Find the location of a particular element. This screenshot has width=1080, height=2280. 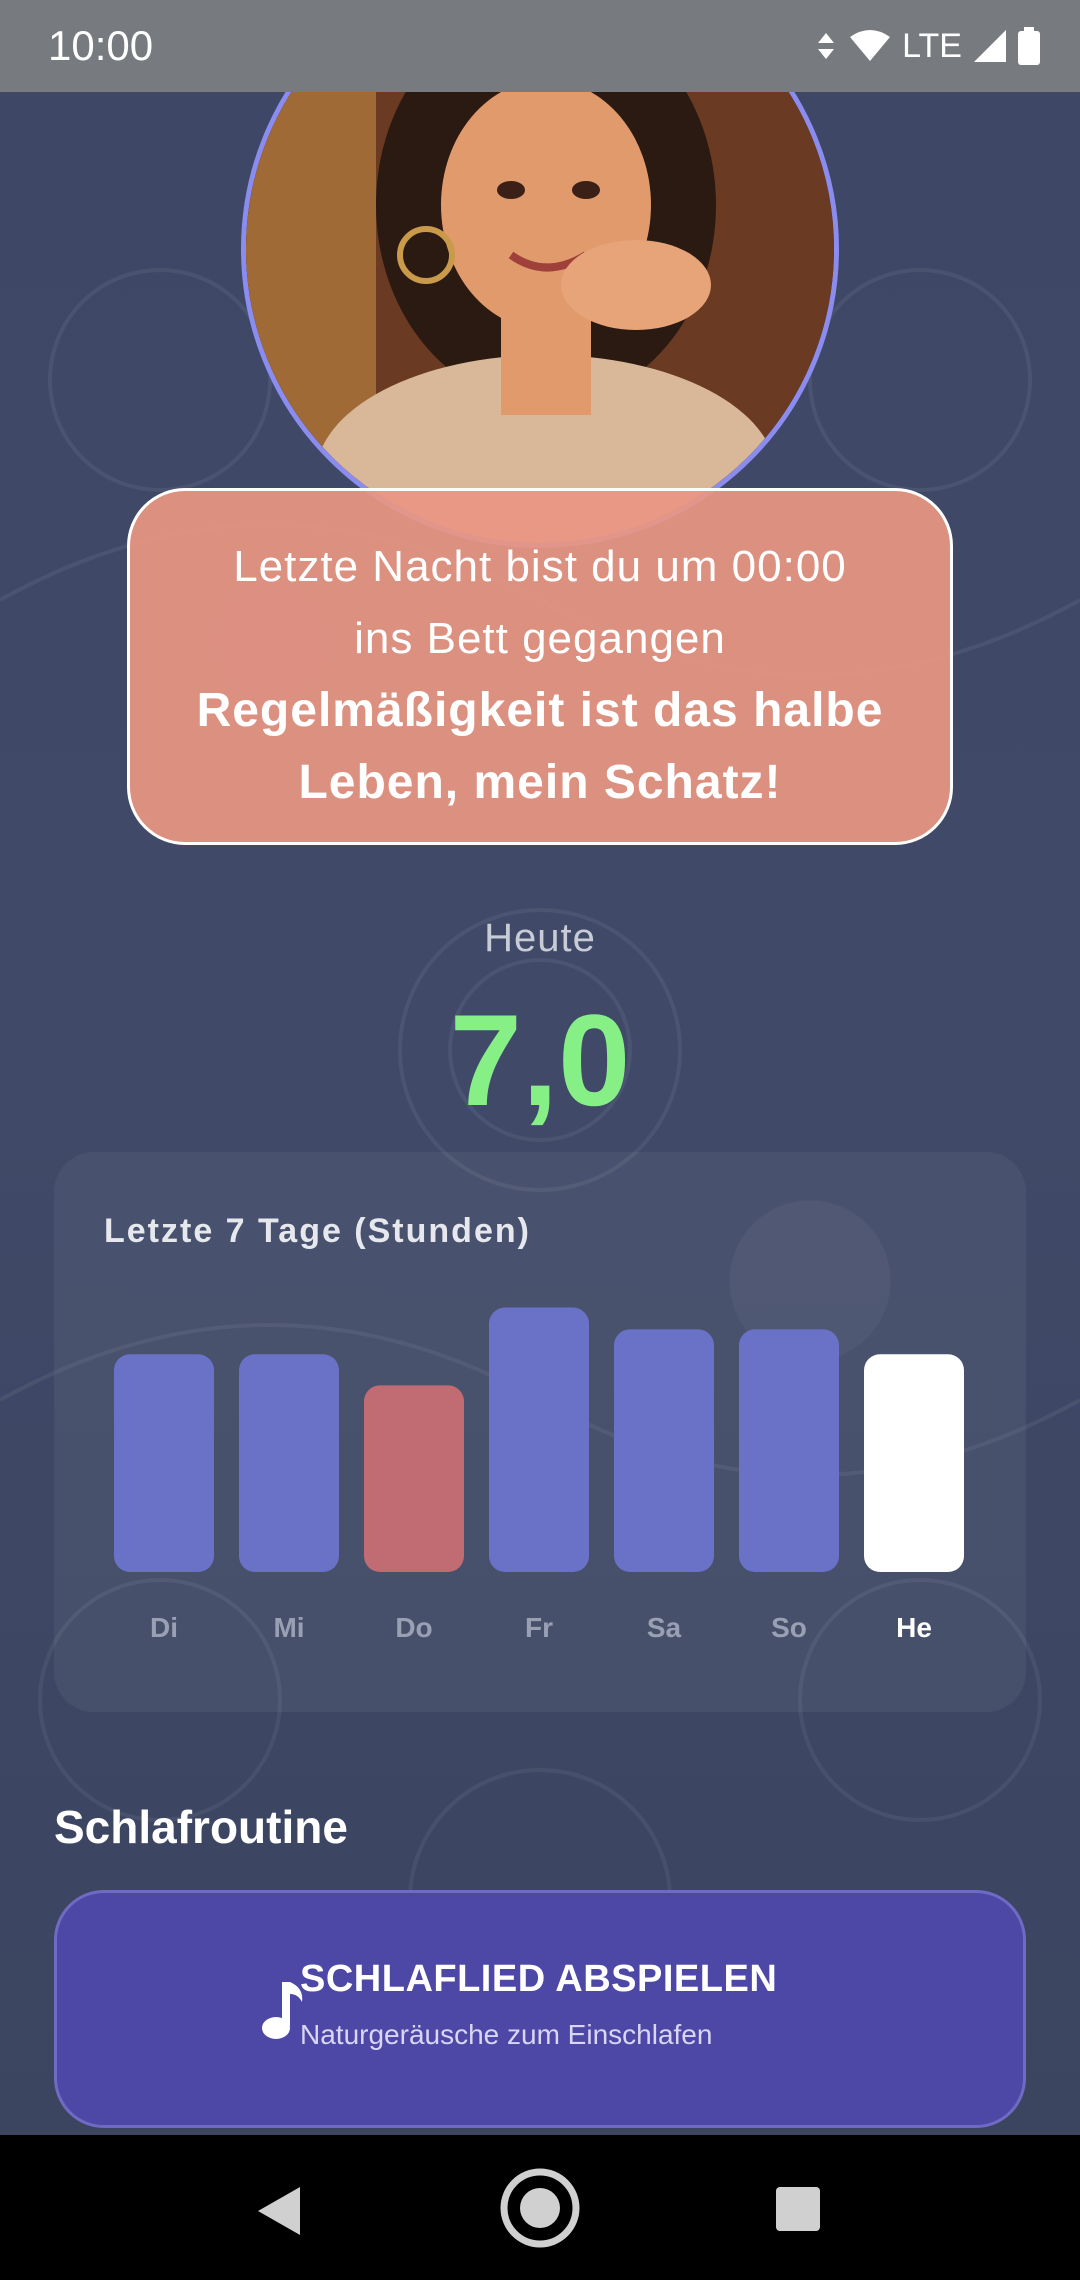

bar-sa is located at coordinates (664, 1450).